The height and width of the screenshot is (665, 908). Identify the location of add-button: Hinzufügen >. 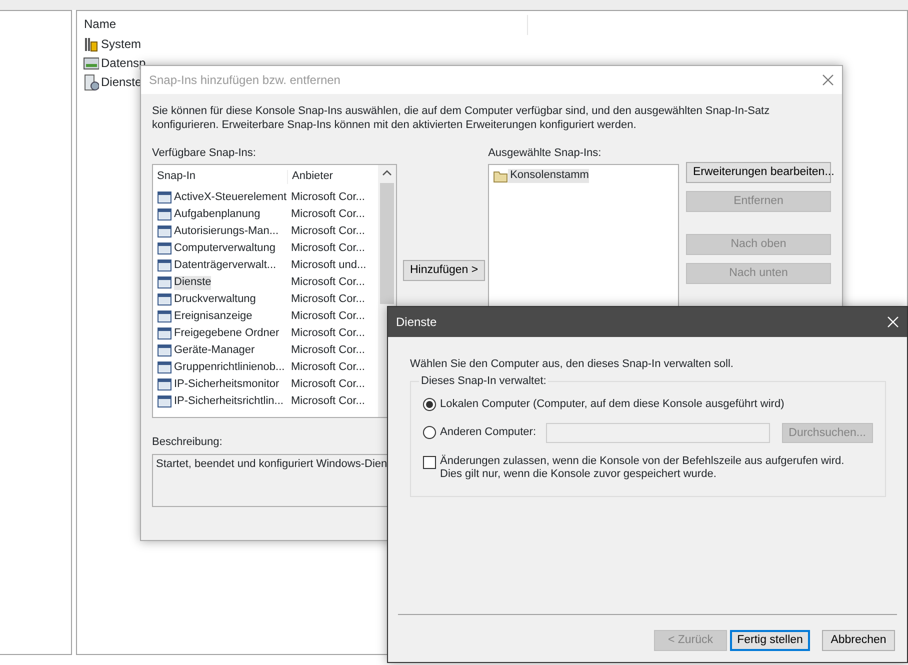
(444, 270).